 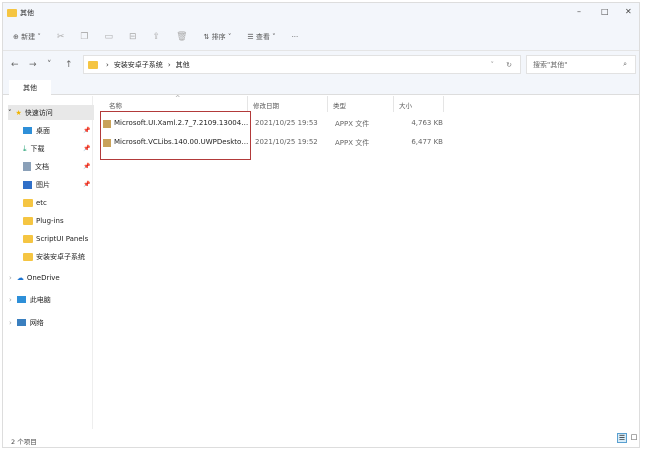 What do you see at coordinates (24, 442) in the screenshot?
I see `status-item-count: 2 个项目` at bounding box center [24, 442].